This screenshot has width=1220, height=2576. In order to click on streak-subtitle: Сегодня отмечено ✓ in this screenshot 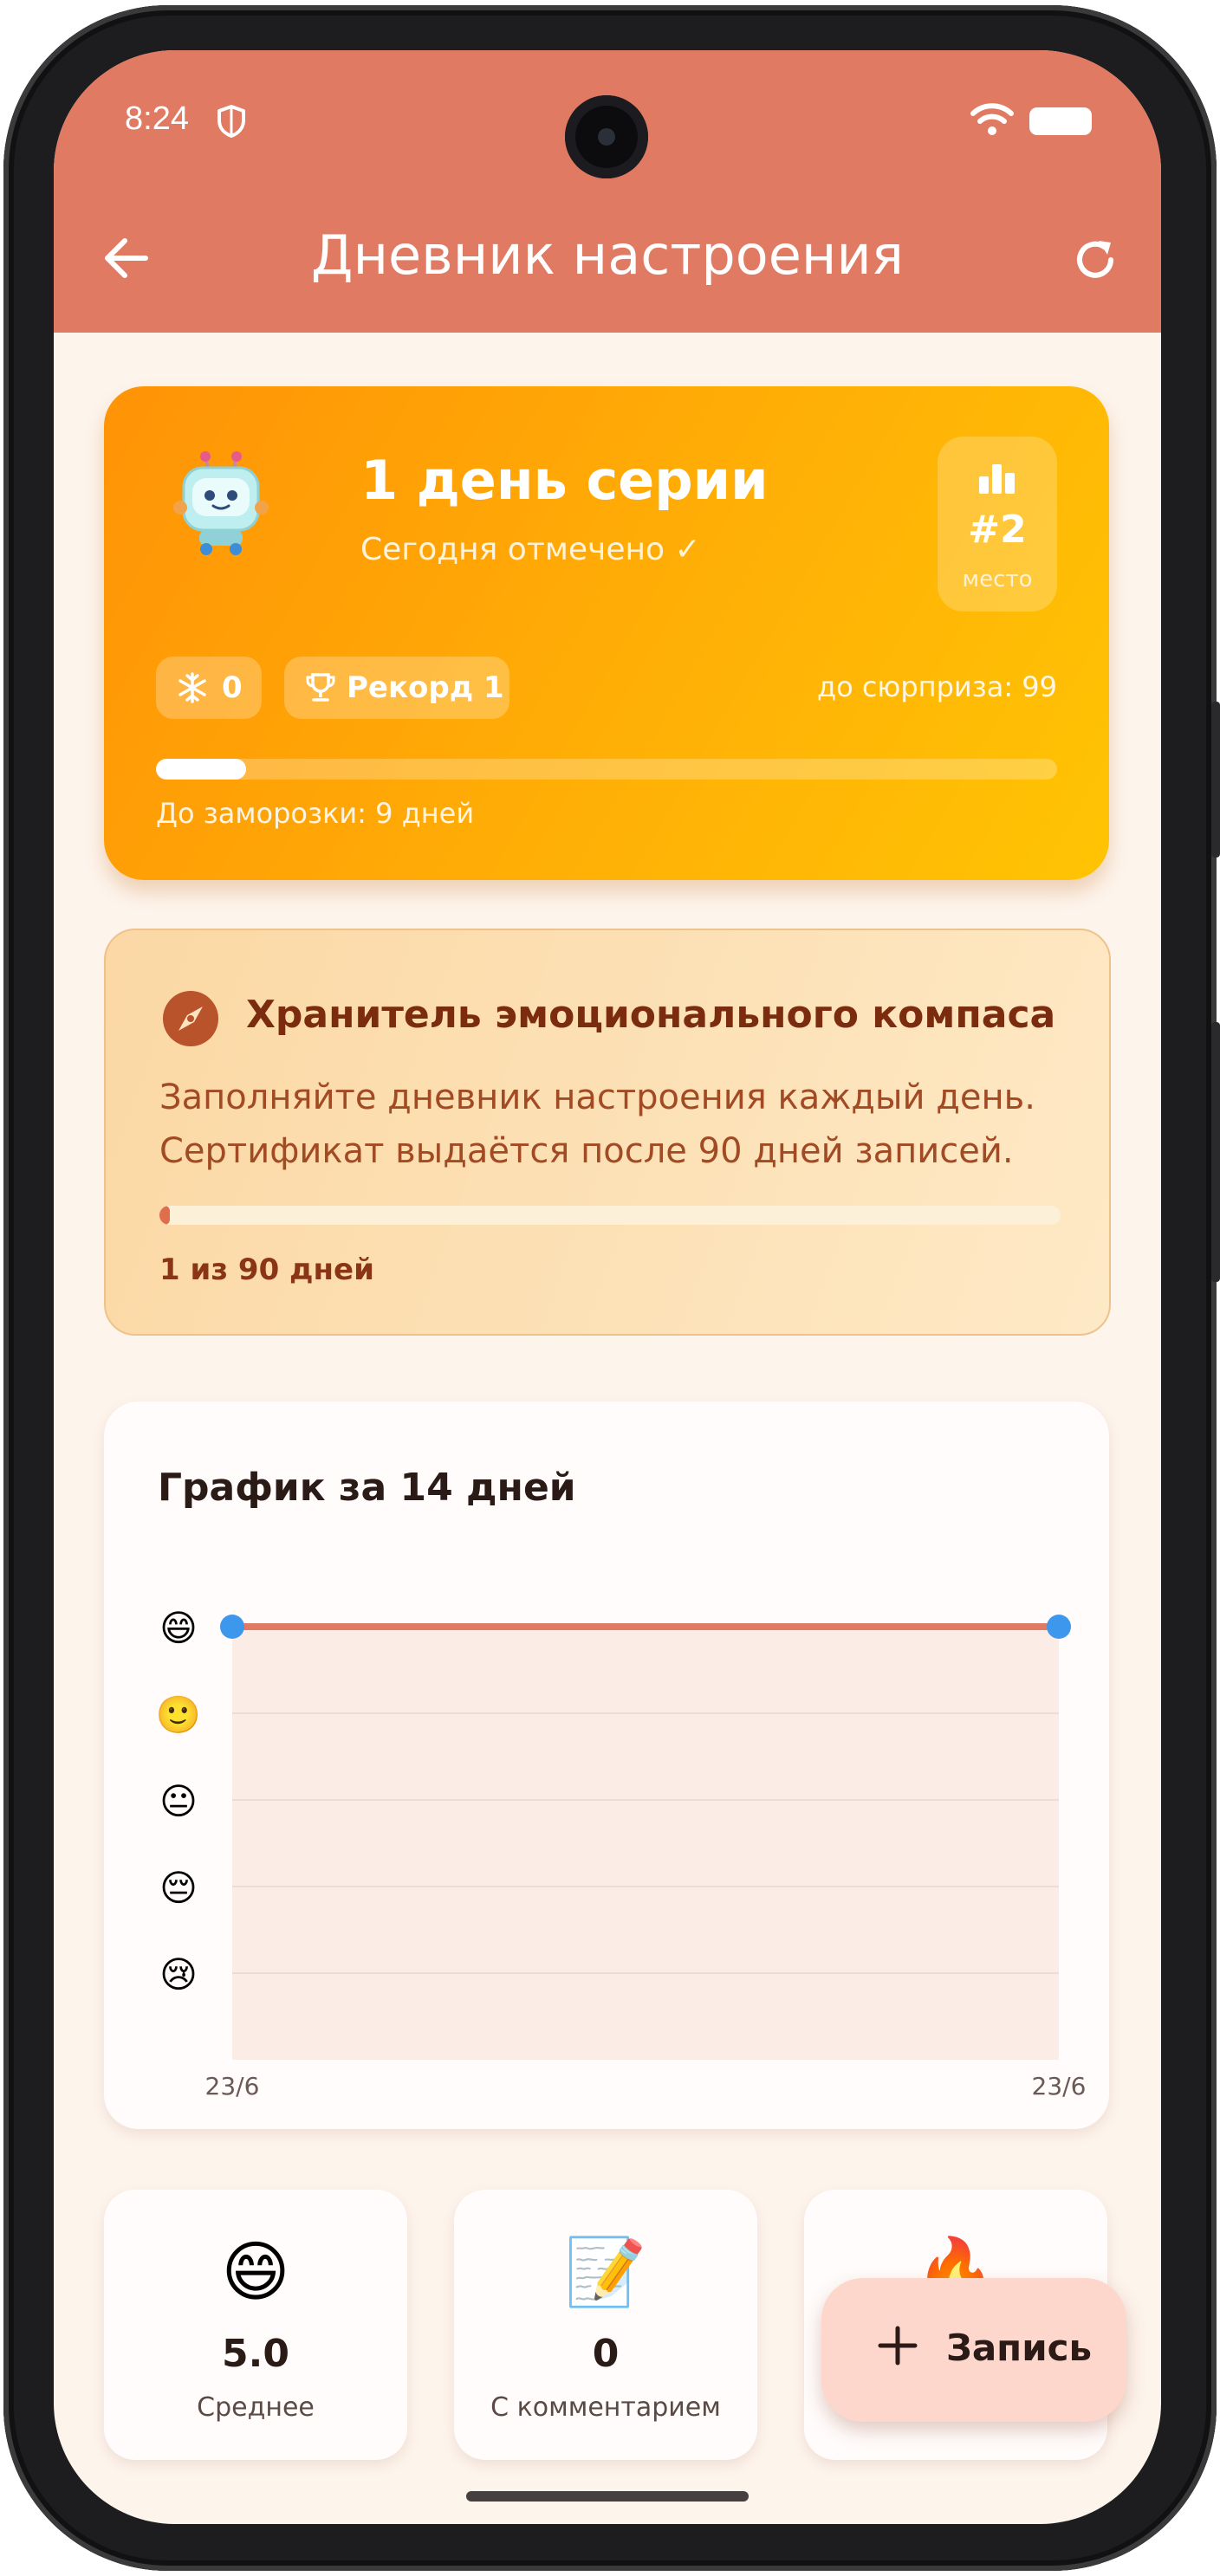, I will do `click(530, 549)`.